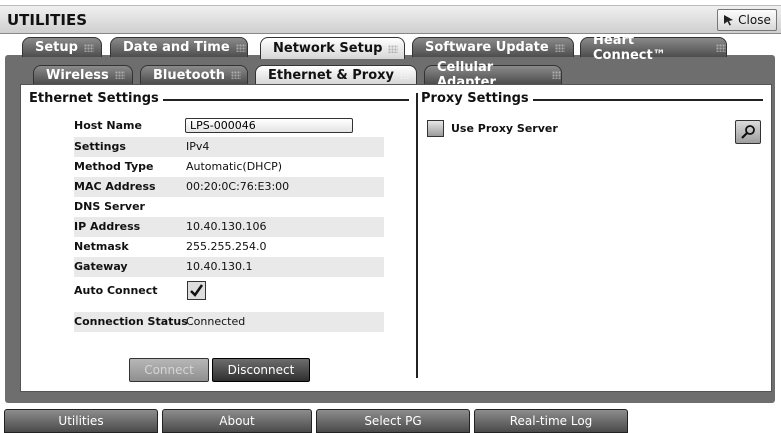 The height and width of the screenshot is (433, 781). What do you see at coordinates (176, 47) in the screenshot?
I see `tab-label: Date and Time` at bounding box center [176, 47].